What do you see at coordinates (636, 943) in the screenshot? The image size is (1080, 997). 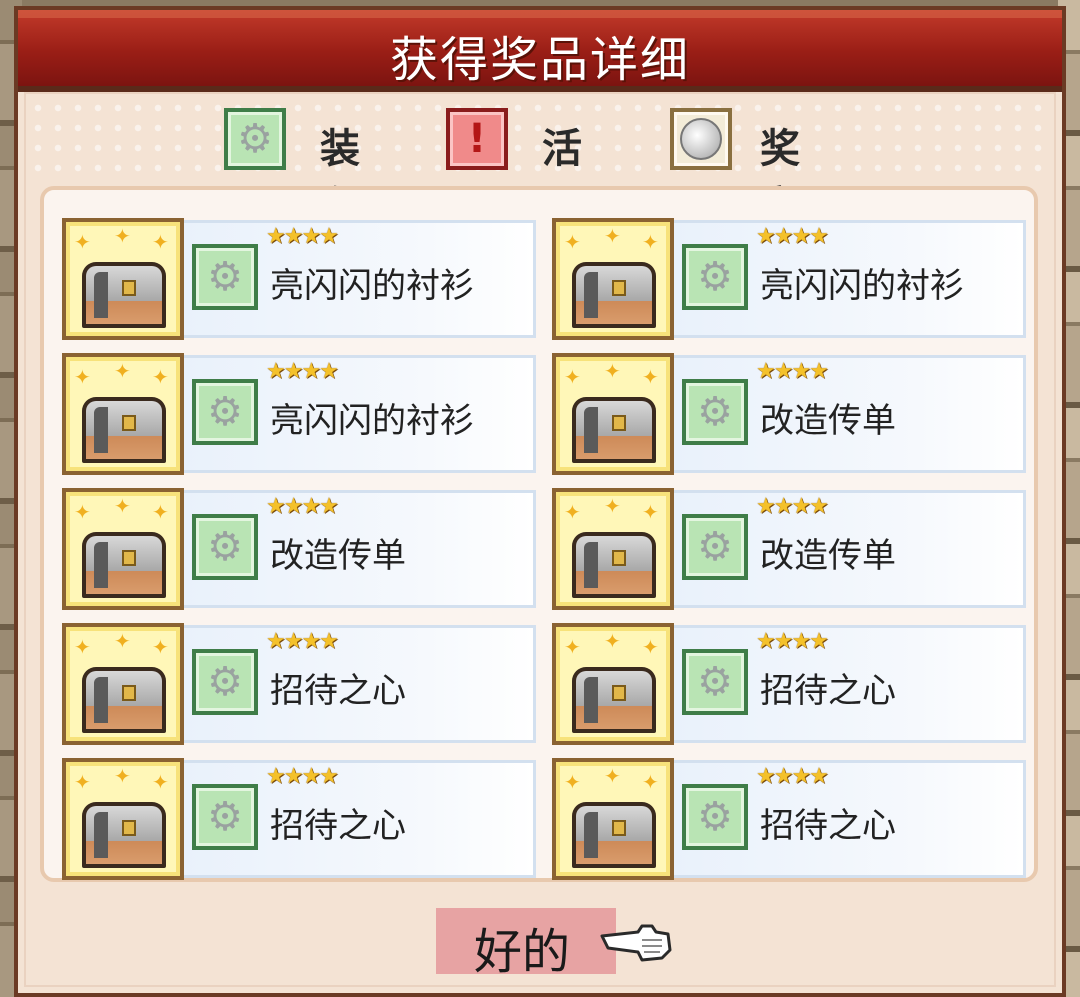 I see `pointing-hand-icon` at bounding box center [636, 943].